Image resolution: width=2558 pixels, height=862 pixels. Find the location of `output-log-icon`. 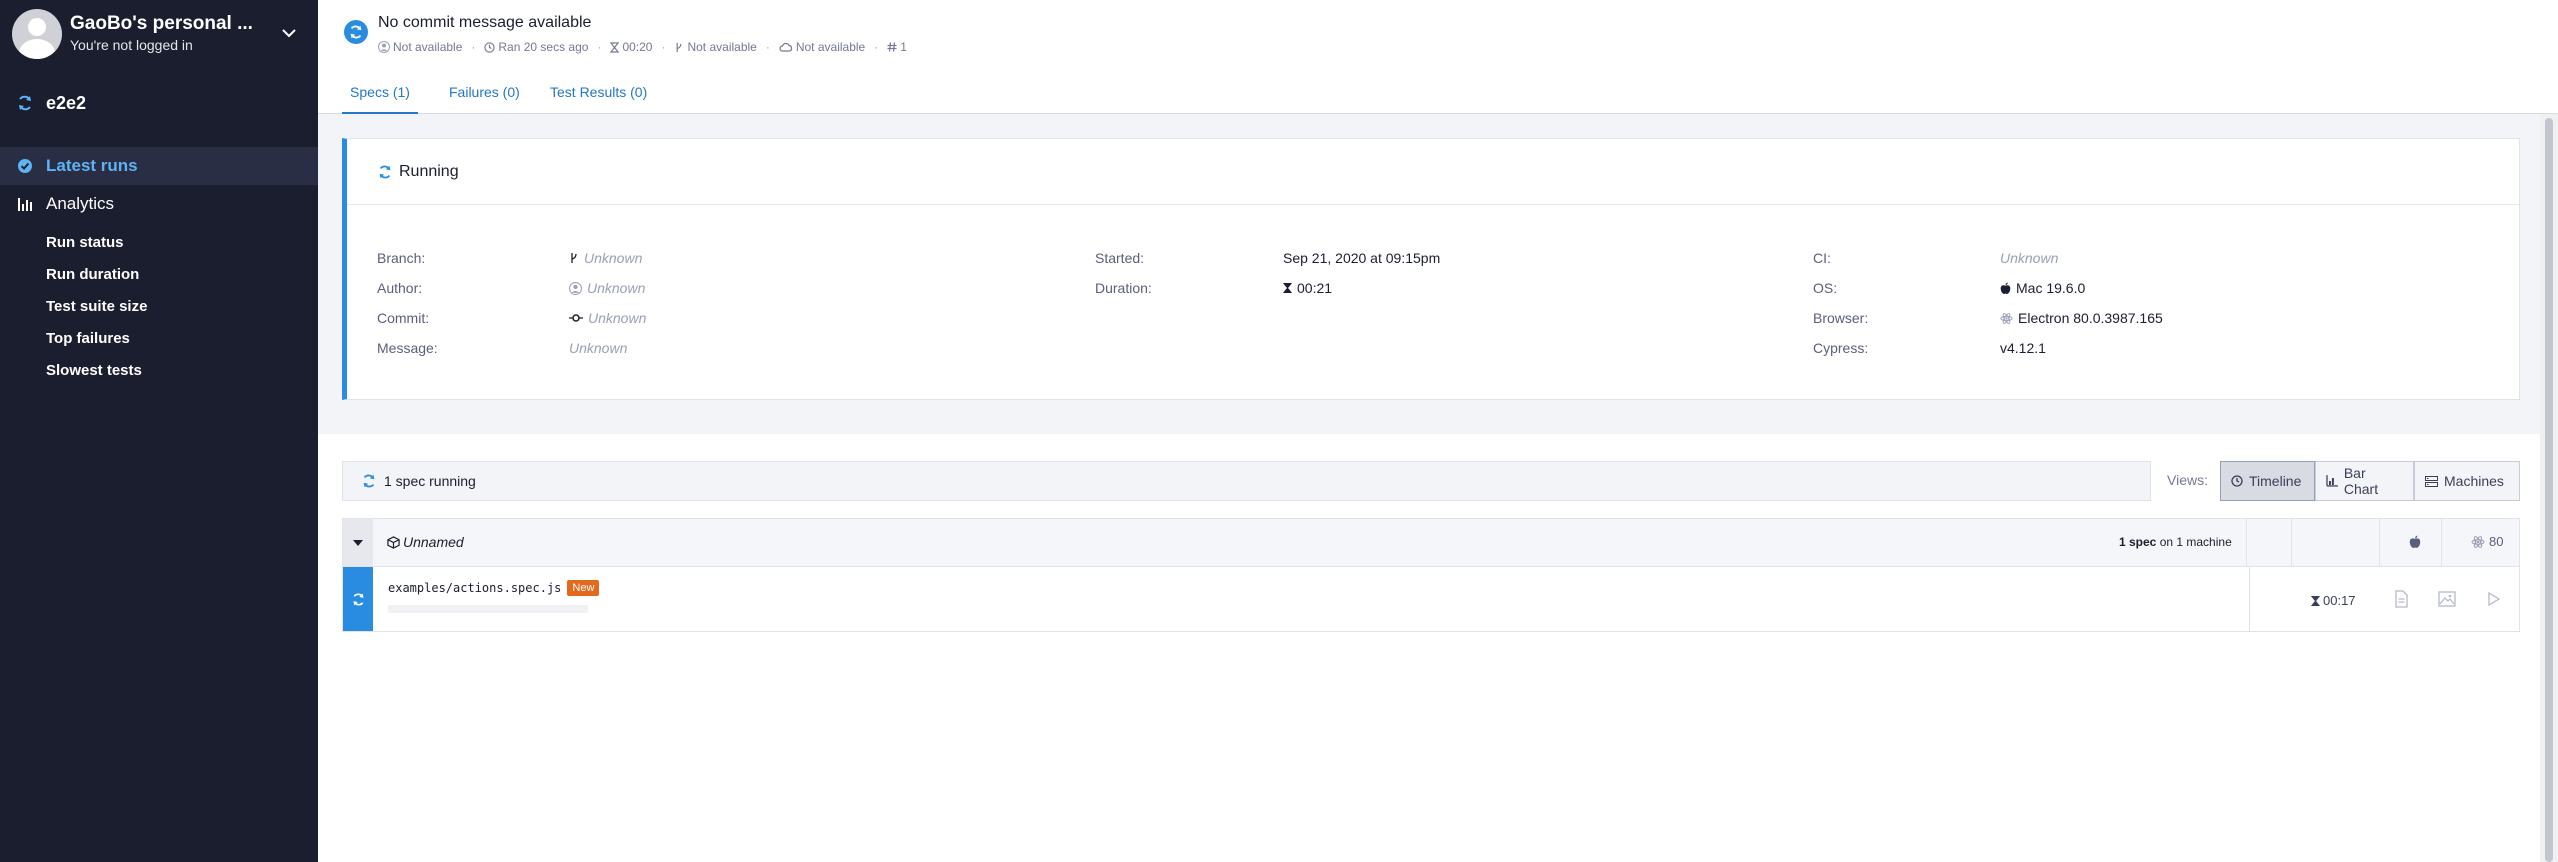

output-log-icon is located at coordinates (2401, 599).